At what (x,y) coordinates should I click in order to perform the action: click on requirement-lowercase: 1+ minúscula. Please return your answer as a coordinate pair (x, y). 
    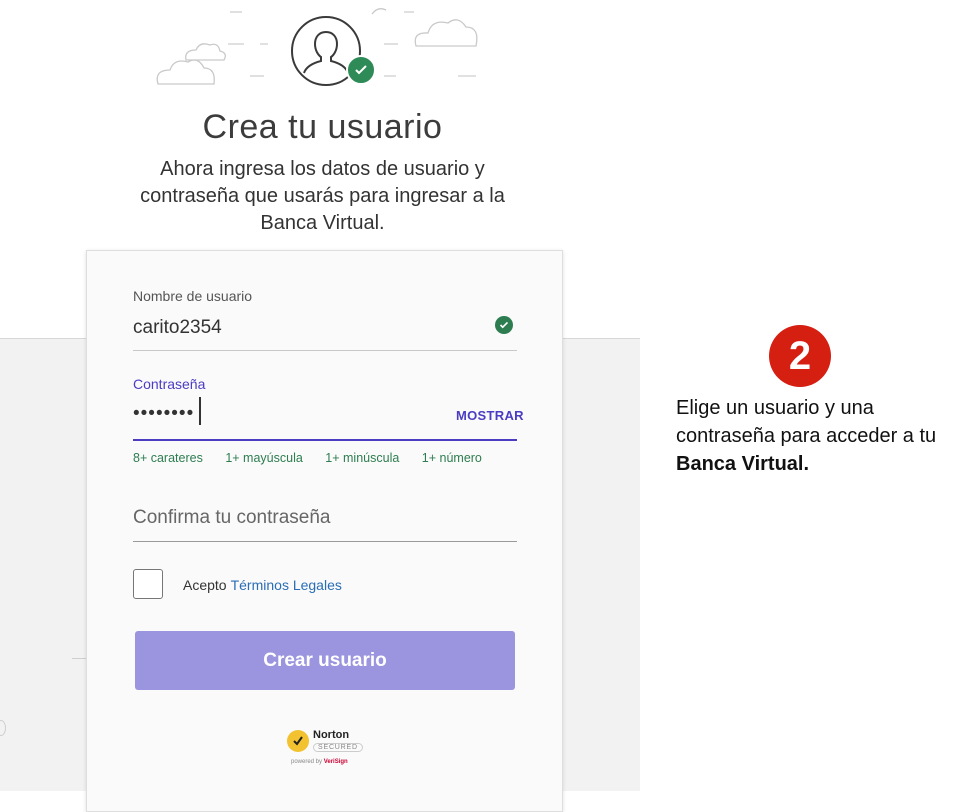
    Looking at the image, I should click on (362, 458).